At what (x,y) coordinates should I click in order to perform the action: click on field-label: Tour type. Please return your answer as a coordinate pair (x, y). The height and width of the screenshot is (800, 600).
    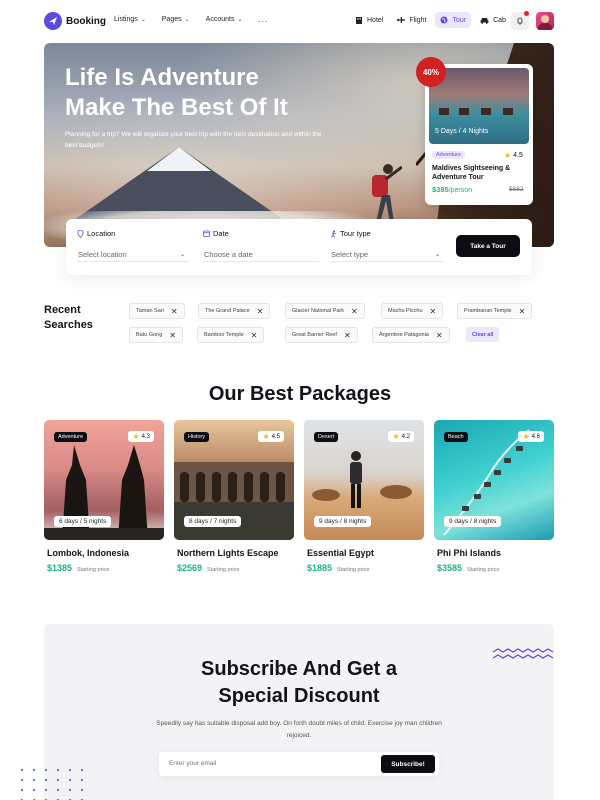
    Looking at the image, I should click on (355, 233).